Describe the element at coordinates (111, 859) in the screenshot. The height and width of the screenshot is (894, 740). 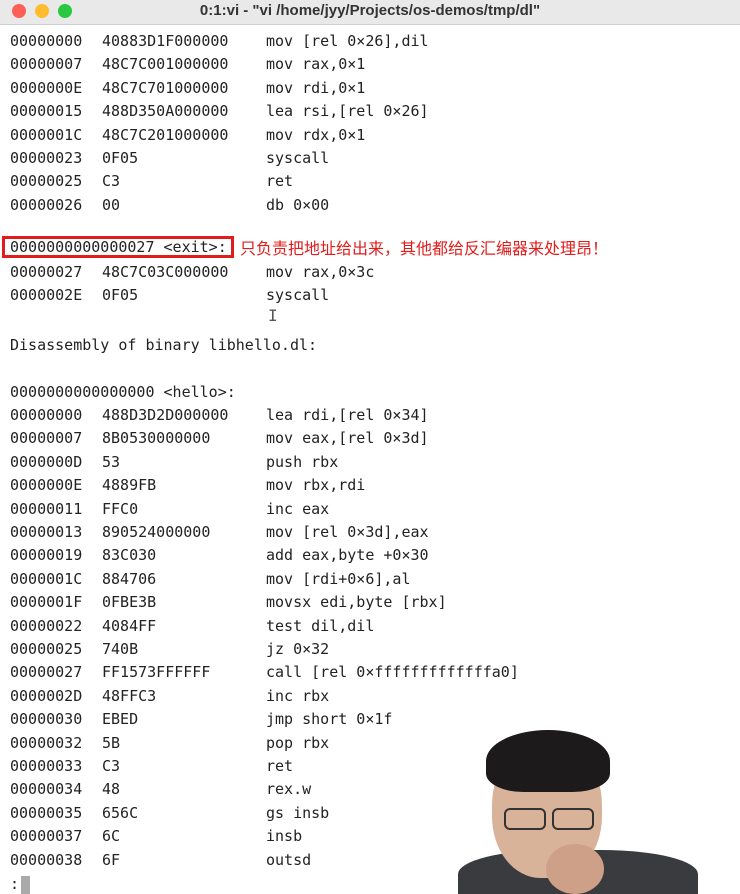
I see `bytes-cell: 6F` at that location.